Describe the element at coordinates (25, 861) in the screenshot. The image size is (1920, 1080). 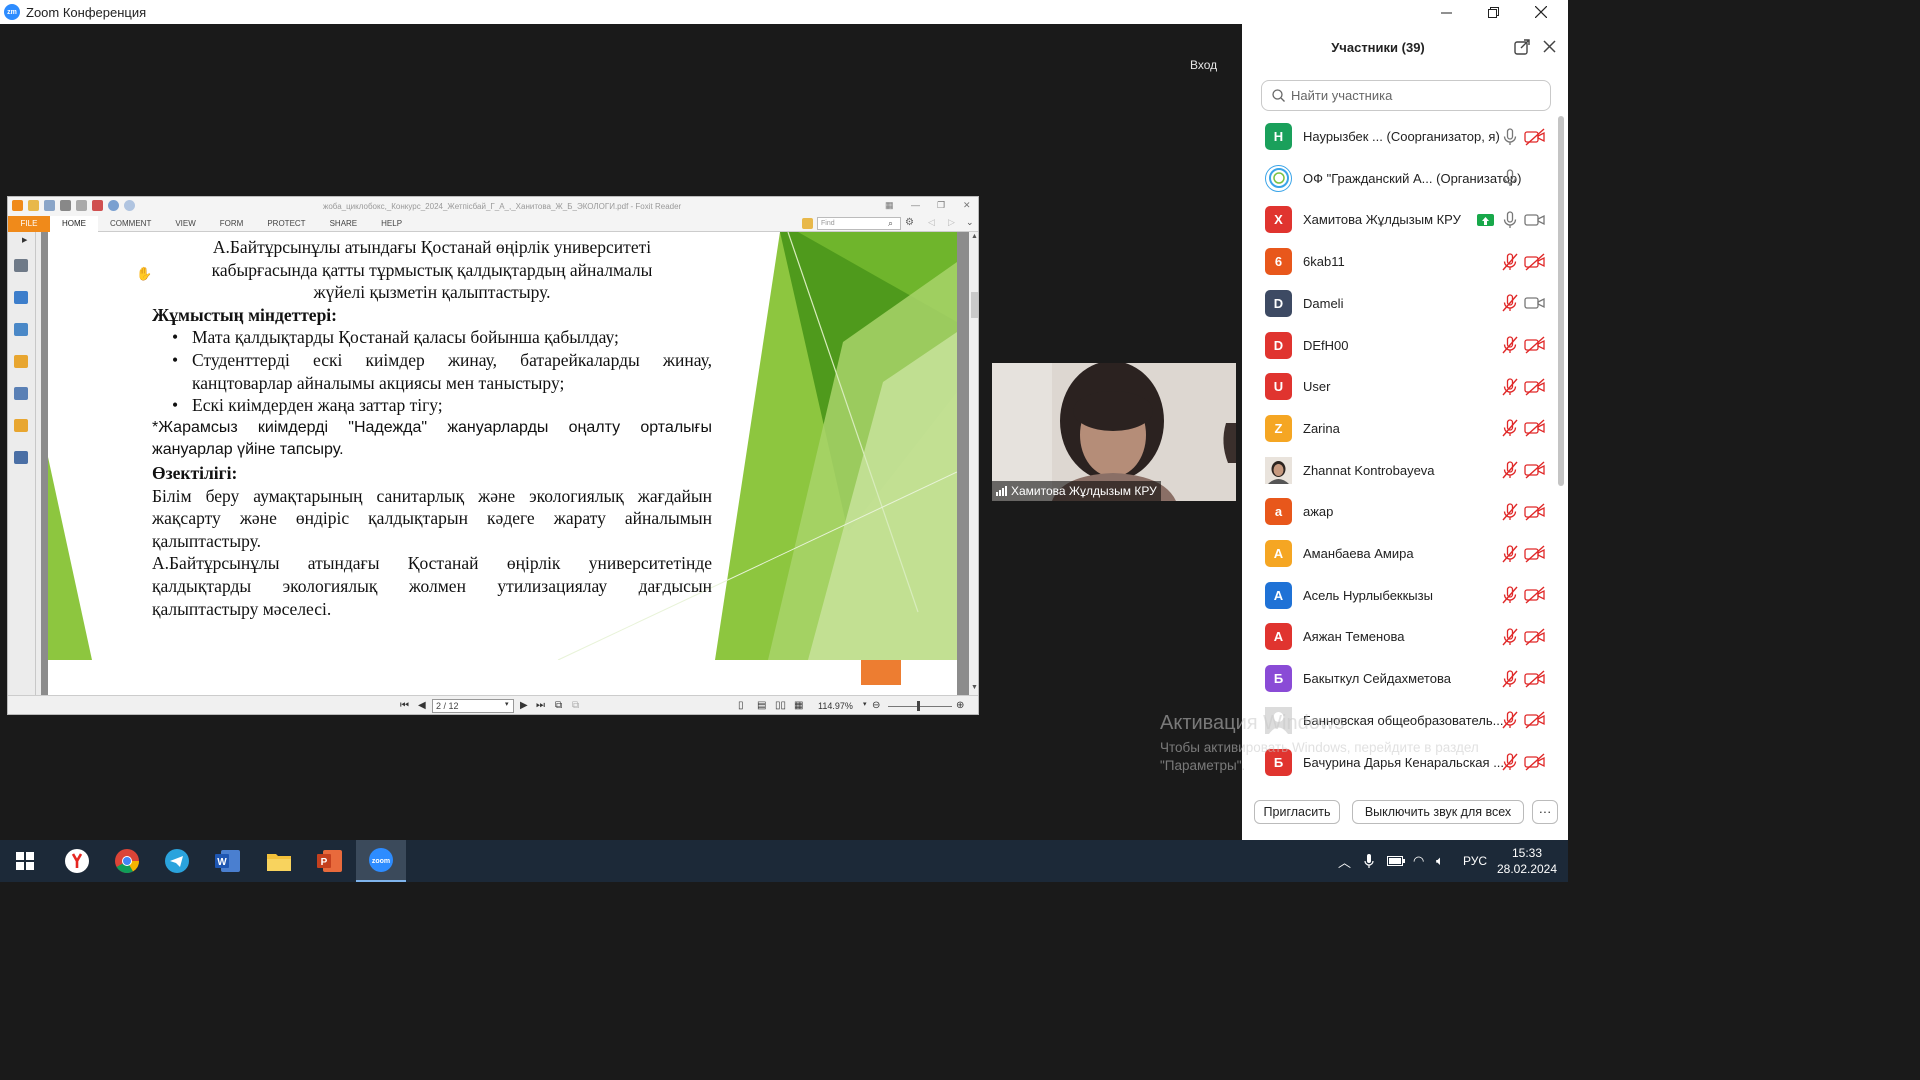
I see `start-button` at that location.